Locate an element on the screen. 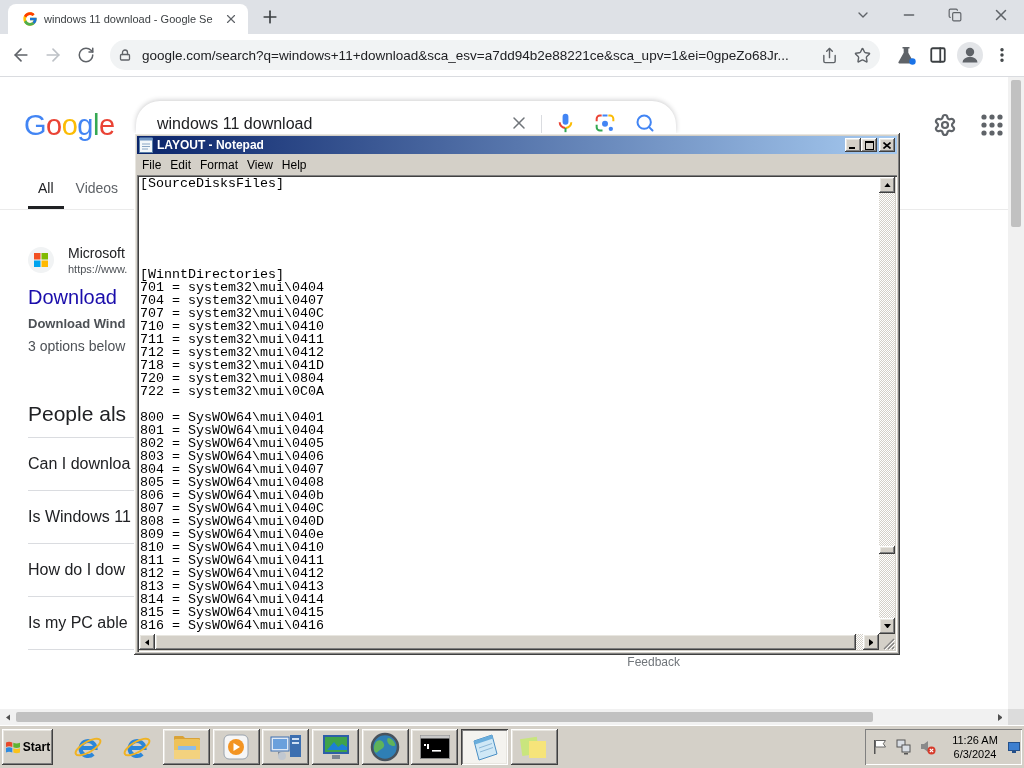  settings-icon is located at coordinates (945, 125).